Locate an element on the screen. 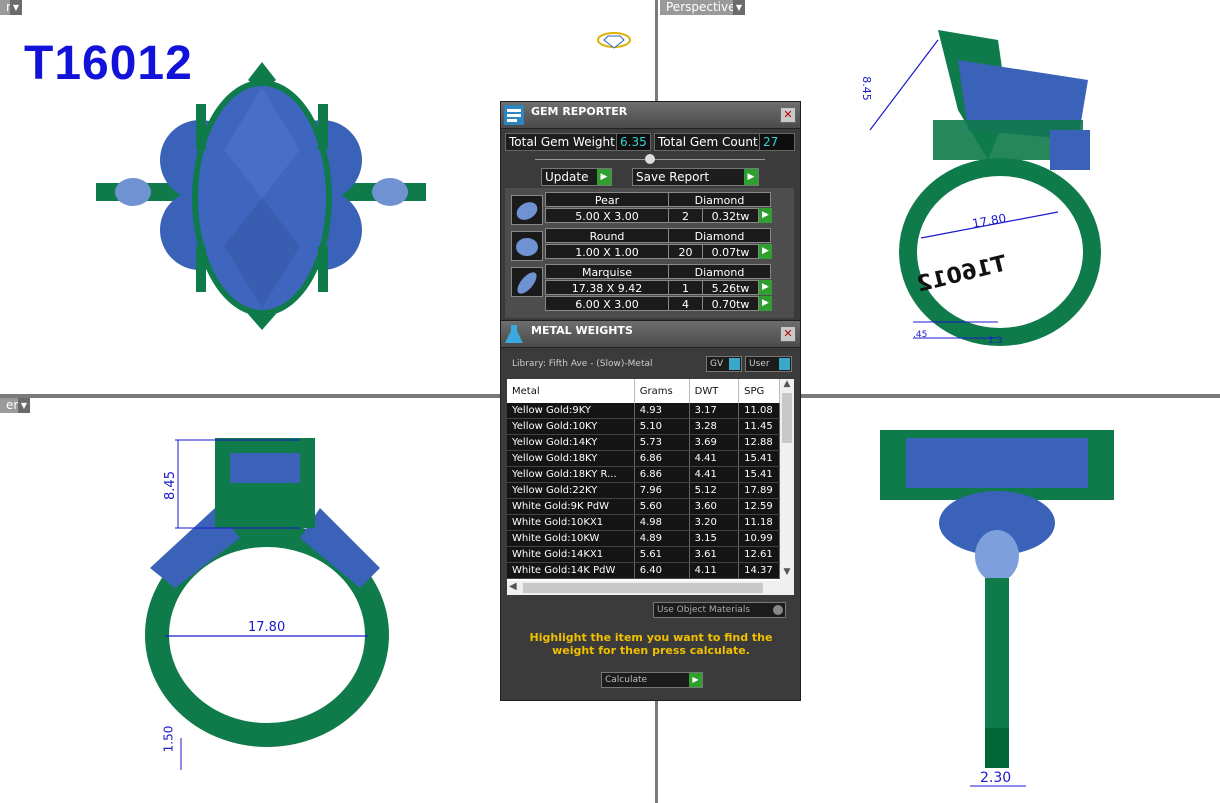  table-cell: 11.08 is located at coordinates (759, 411).